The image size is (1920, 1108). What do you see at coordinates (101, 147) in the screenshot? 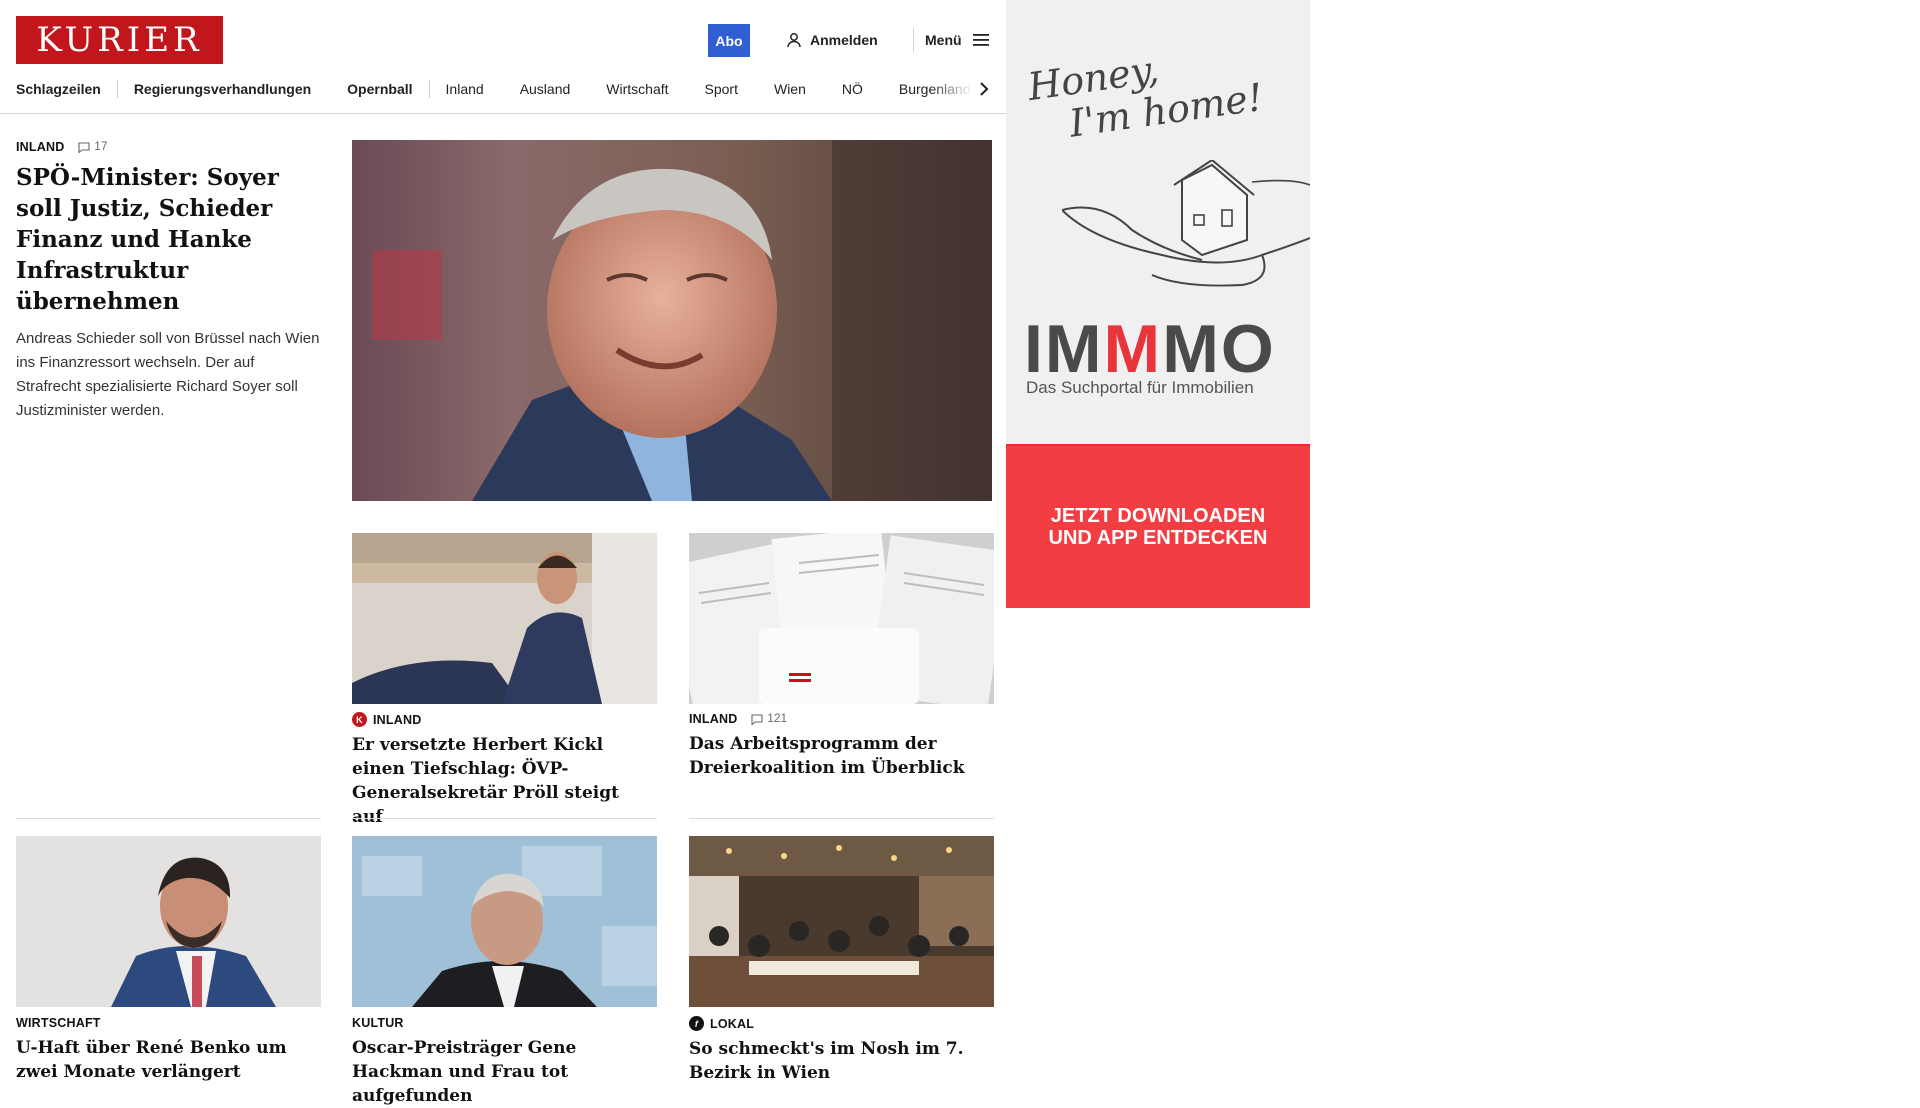
I see `lead-comment-count: 17` at bounding box center [101, 147].